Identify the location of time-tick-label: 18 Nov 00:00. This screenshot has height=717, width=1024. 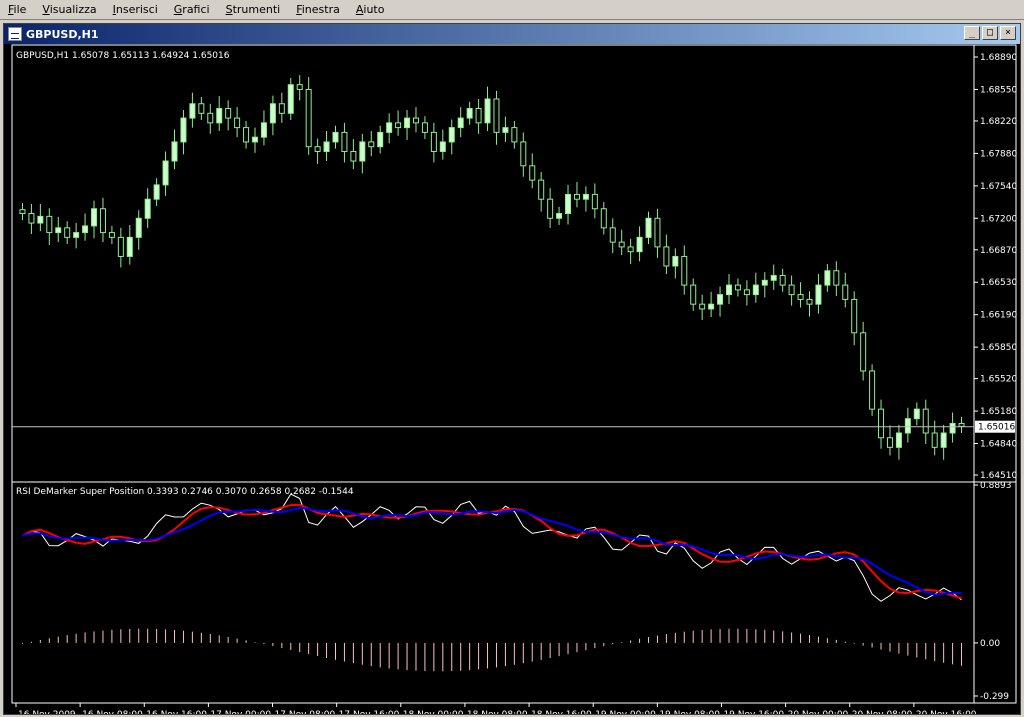
(433, 712).